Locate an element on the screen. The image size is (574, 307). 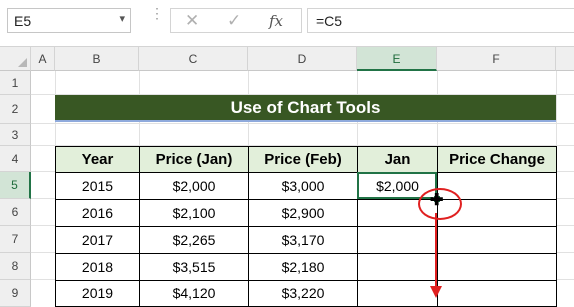
cell-year: 2016 is located at coordinates (97, 213).